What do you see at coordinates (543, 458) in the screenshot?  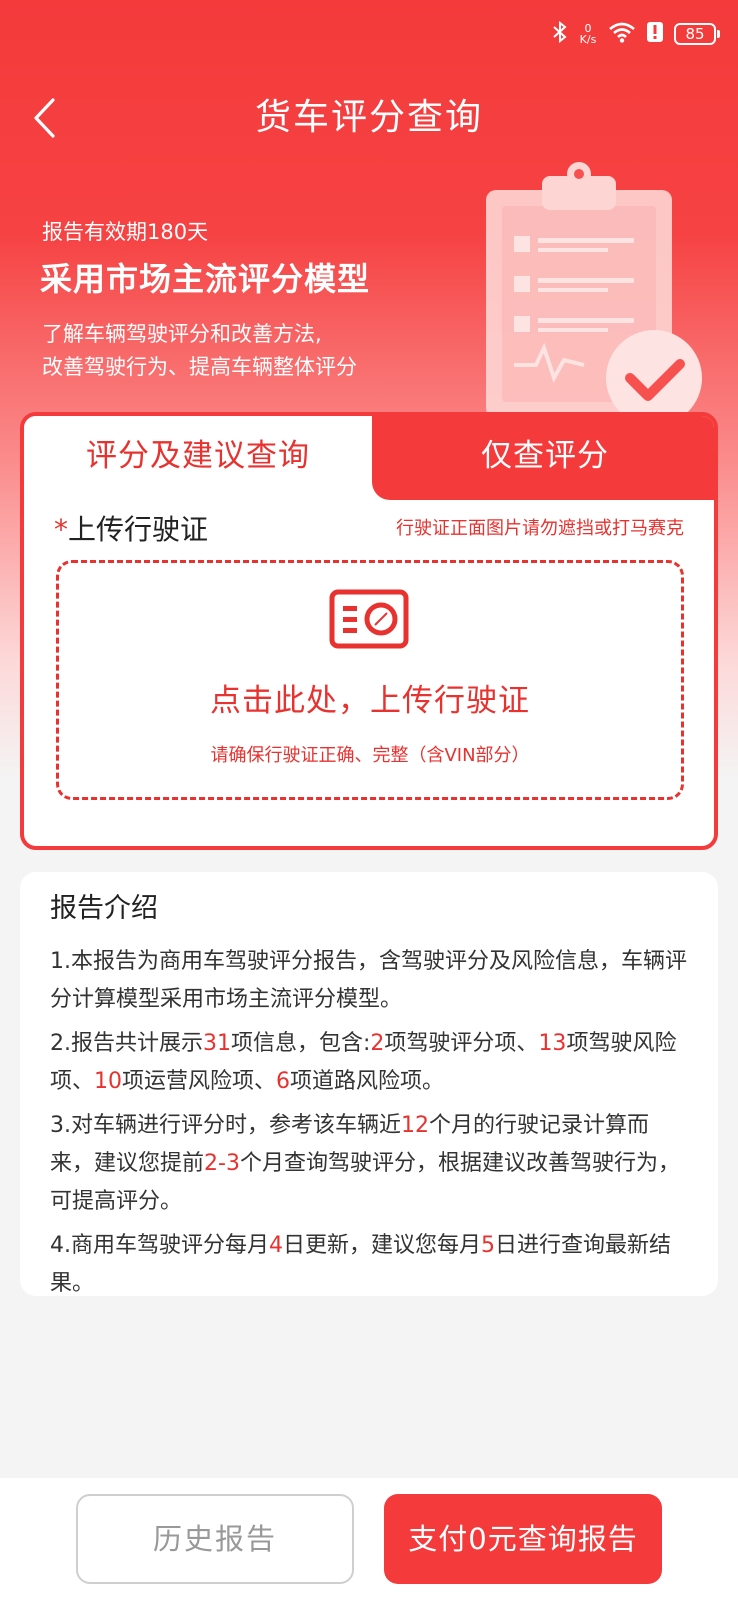 I see `tab-score-only: 仅查评分` at bounding box center [543, 458].